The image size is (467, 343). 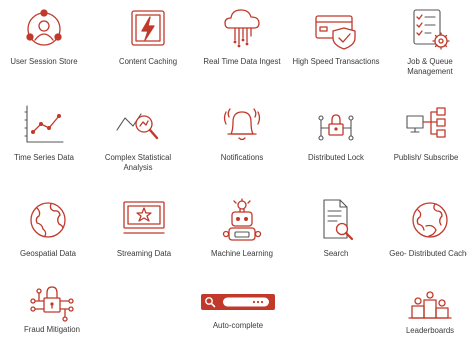 I want to click on tile-content-caching: Content Caching, so click(x=148, y=35).